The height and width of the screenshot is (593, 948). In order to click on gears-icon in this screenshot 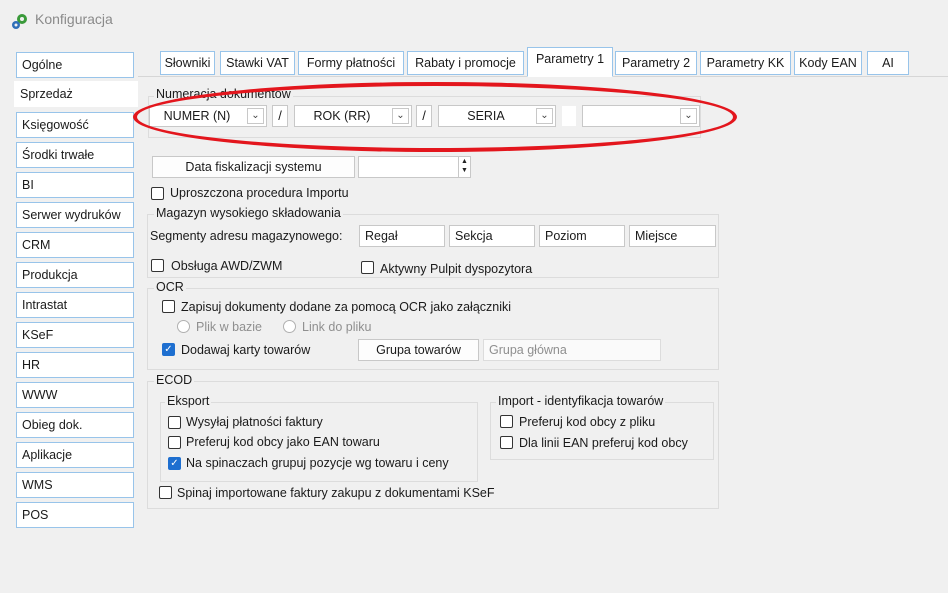, I will do `click(19, 21)`.